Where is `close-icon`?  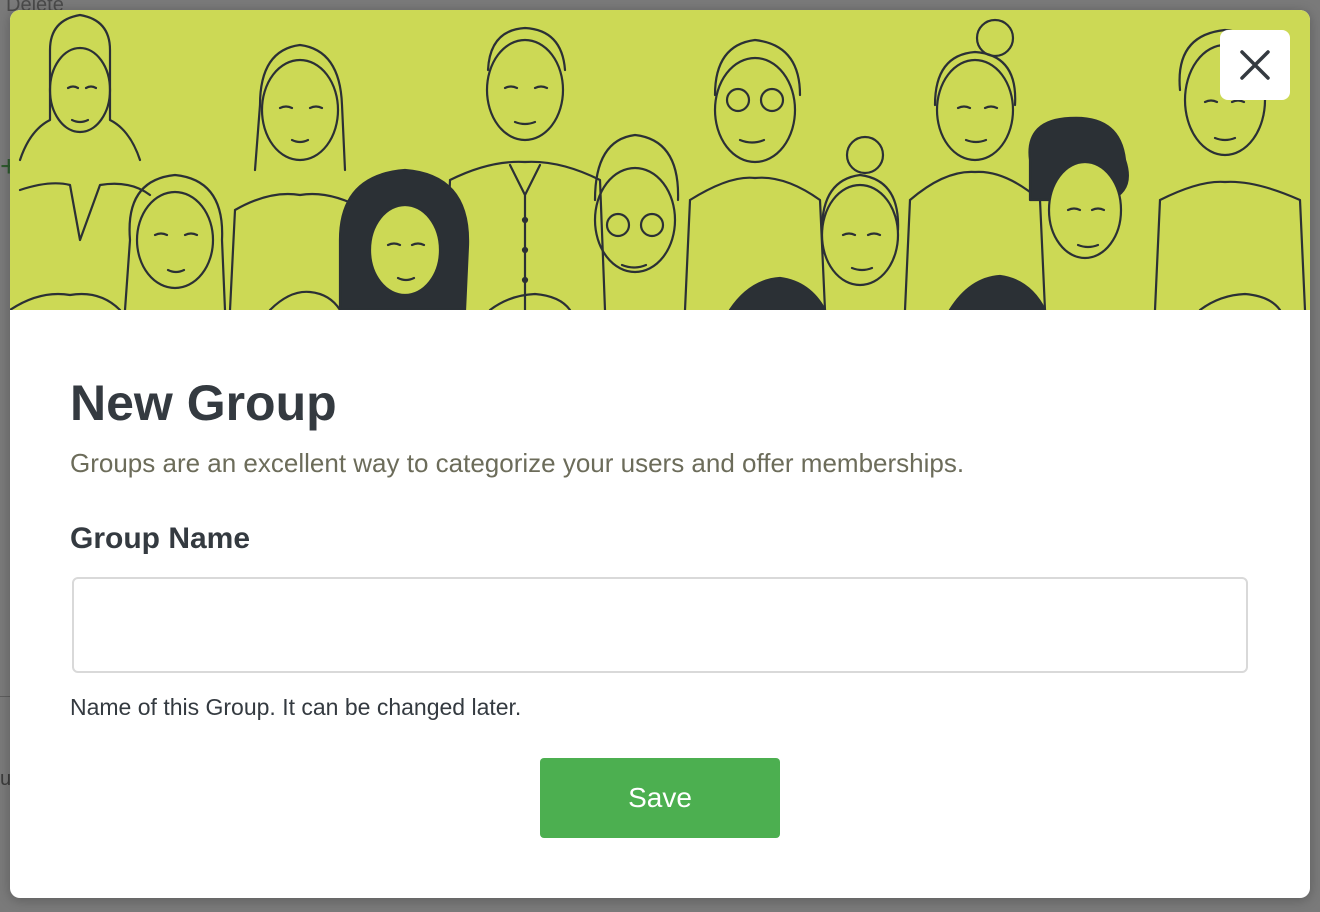 close-icon is located at coordinates (1255, 65).